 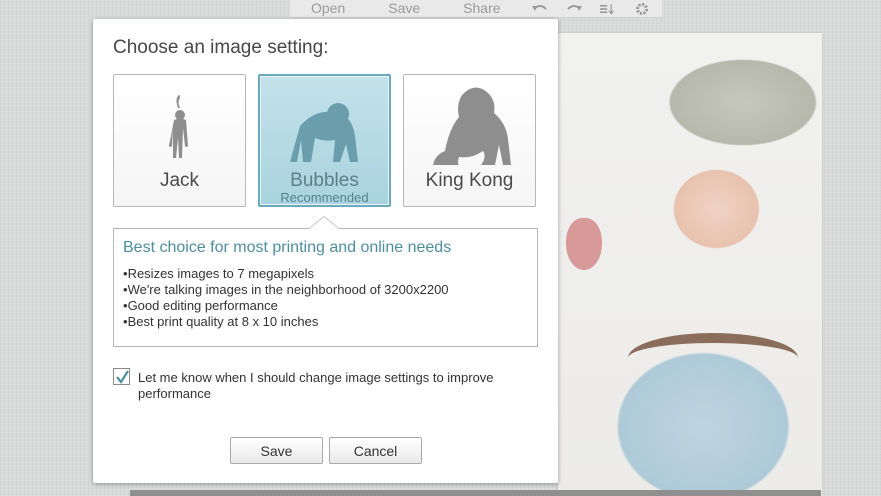 I want to click on save-button: Save, so click(x=276, y=450).